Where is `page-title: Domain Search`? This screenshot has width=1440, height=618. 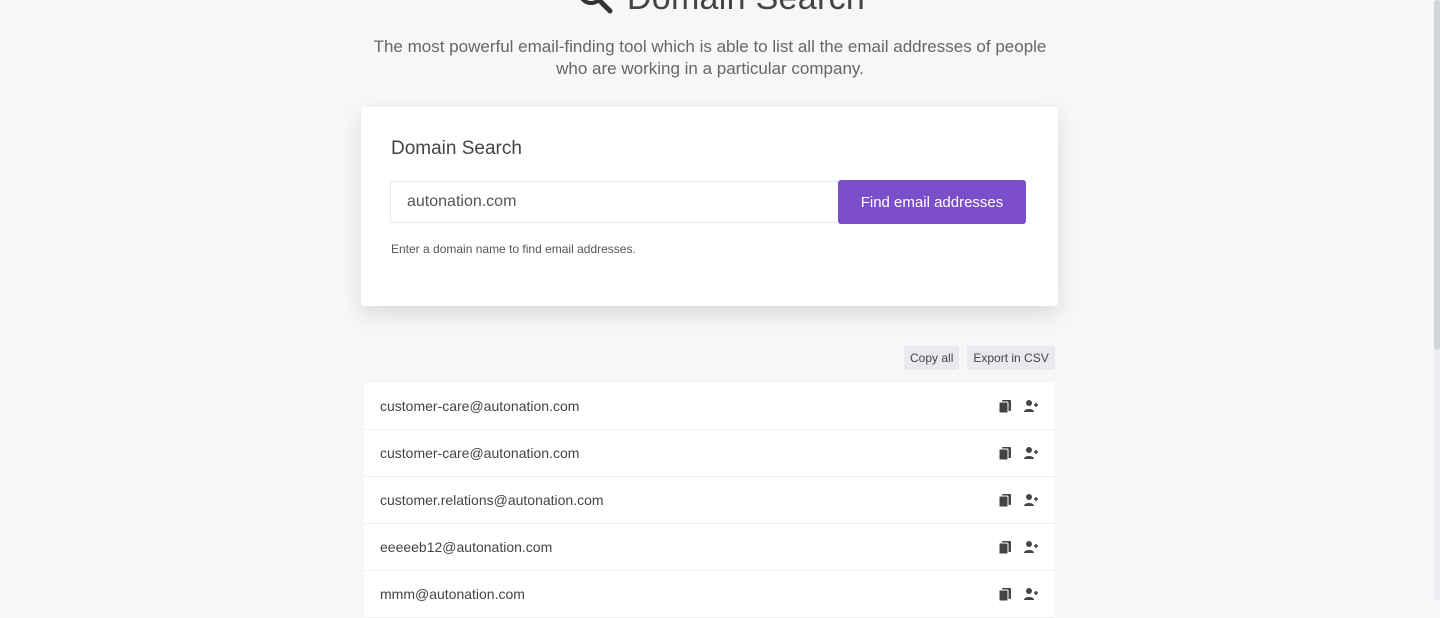 page-title: Domain Search is located at coordinates (746, 9).